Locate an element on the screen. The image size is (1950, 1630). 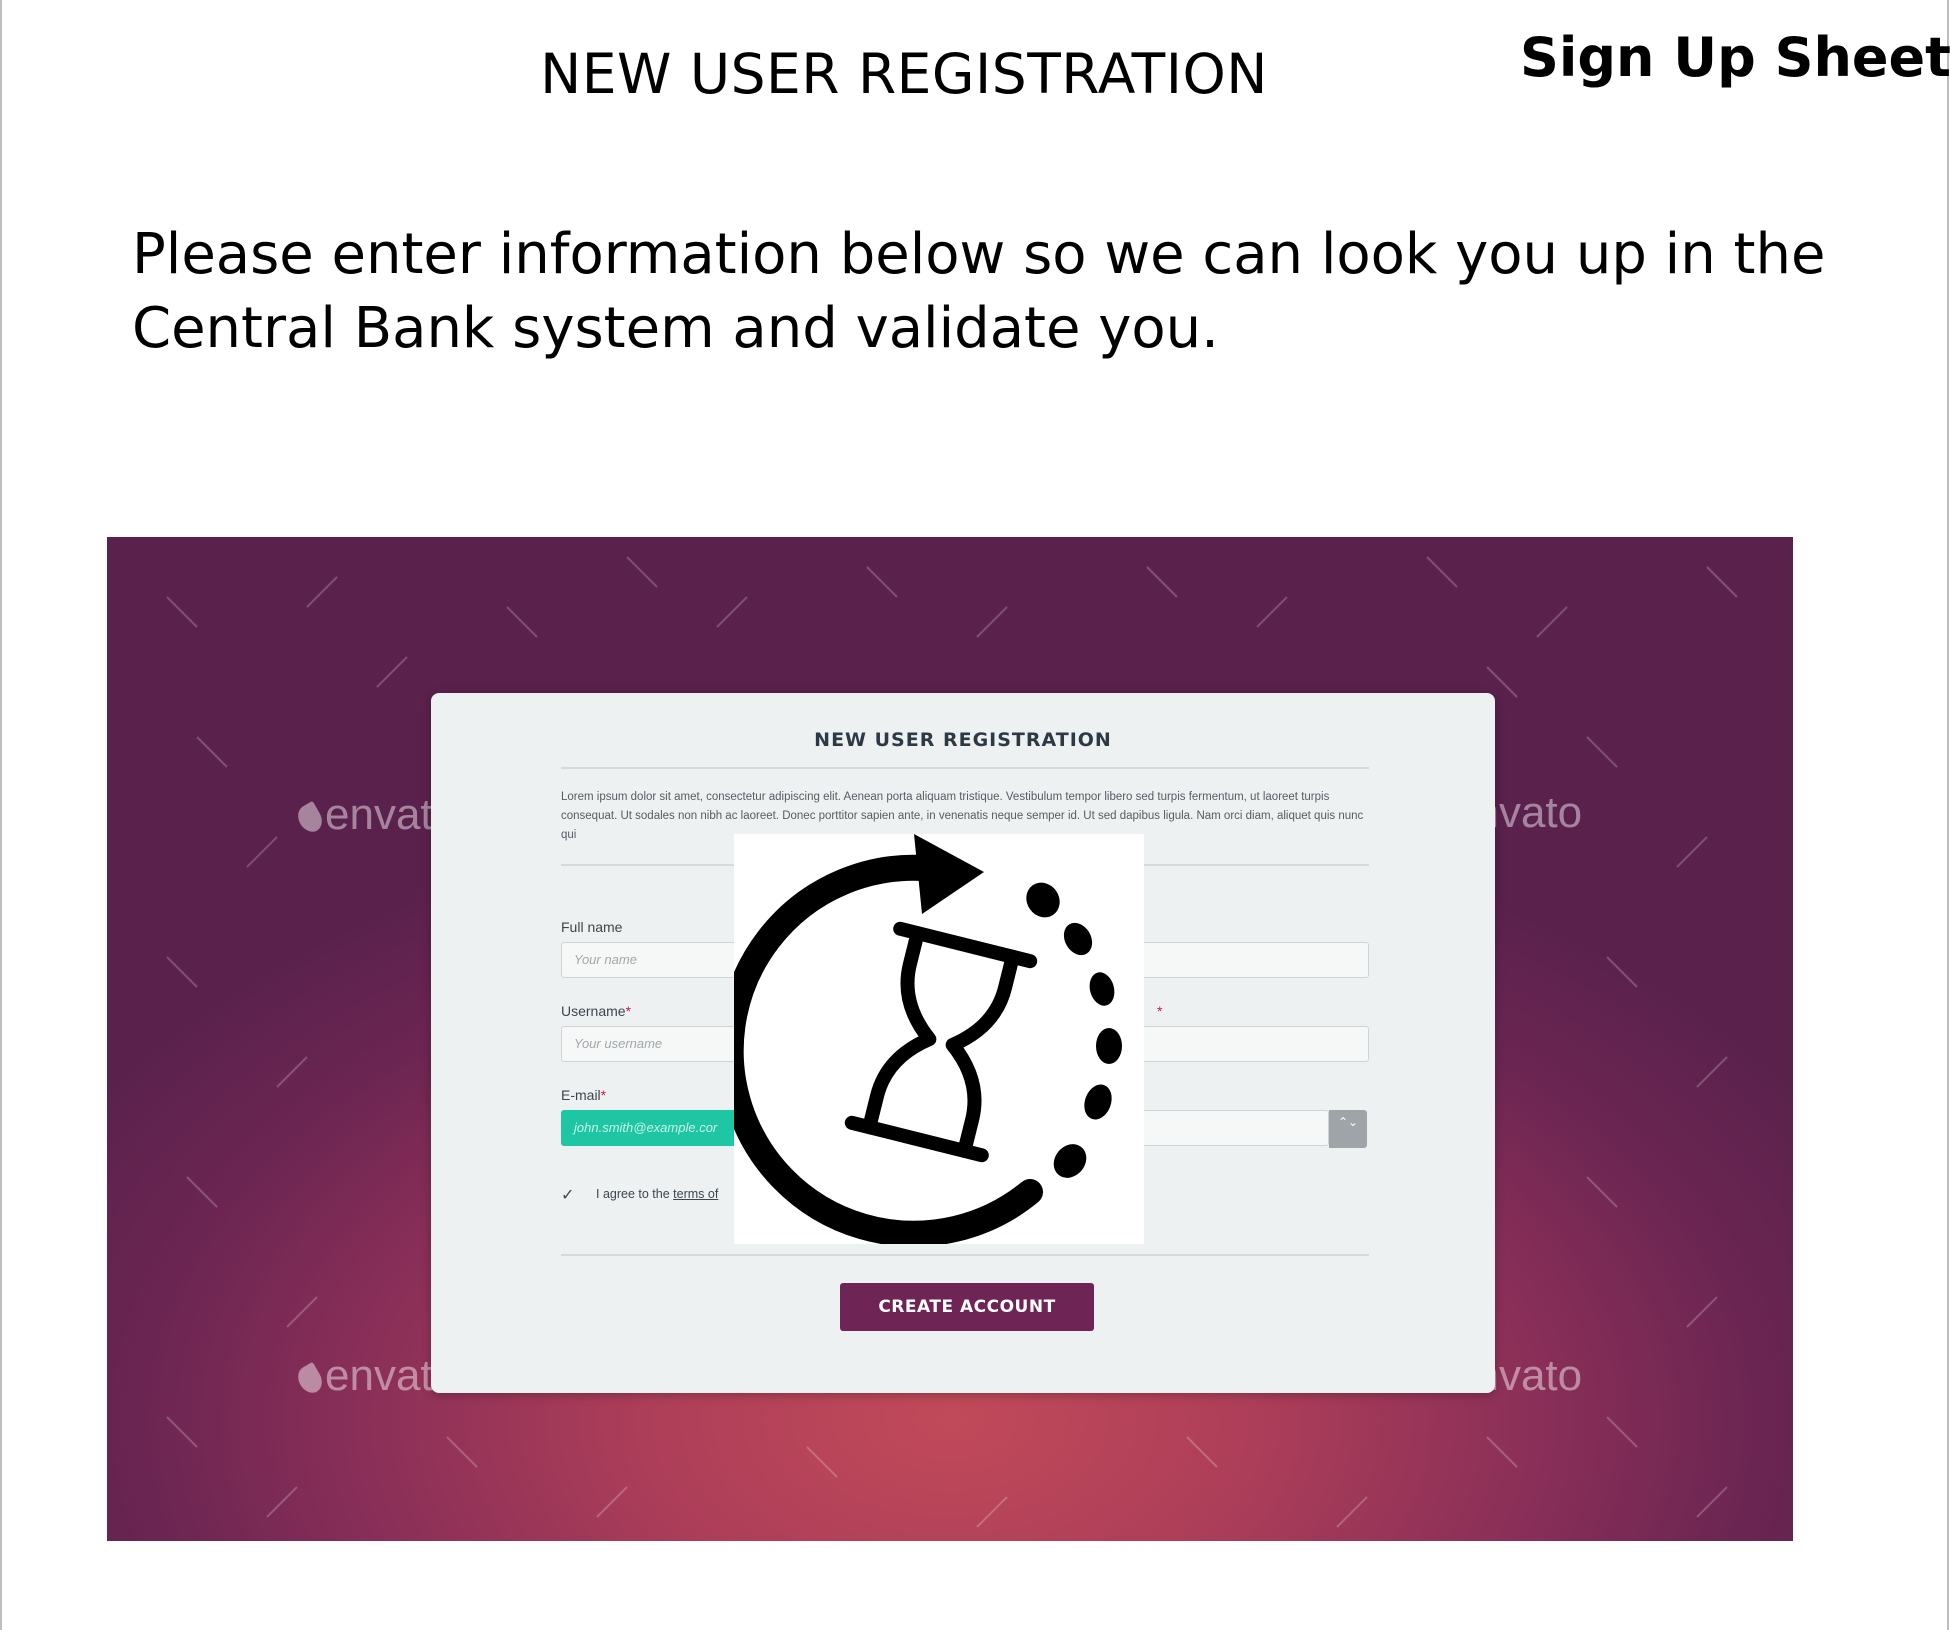
agree-checkbox: ✓ is located at coordinates (567, 1194).